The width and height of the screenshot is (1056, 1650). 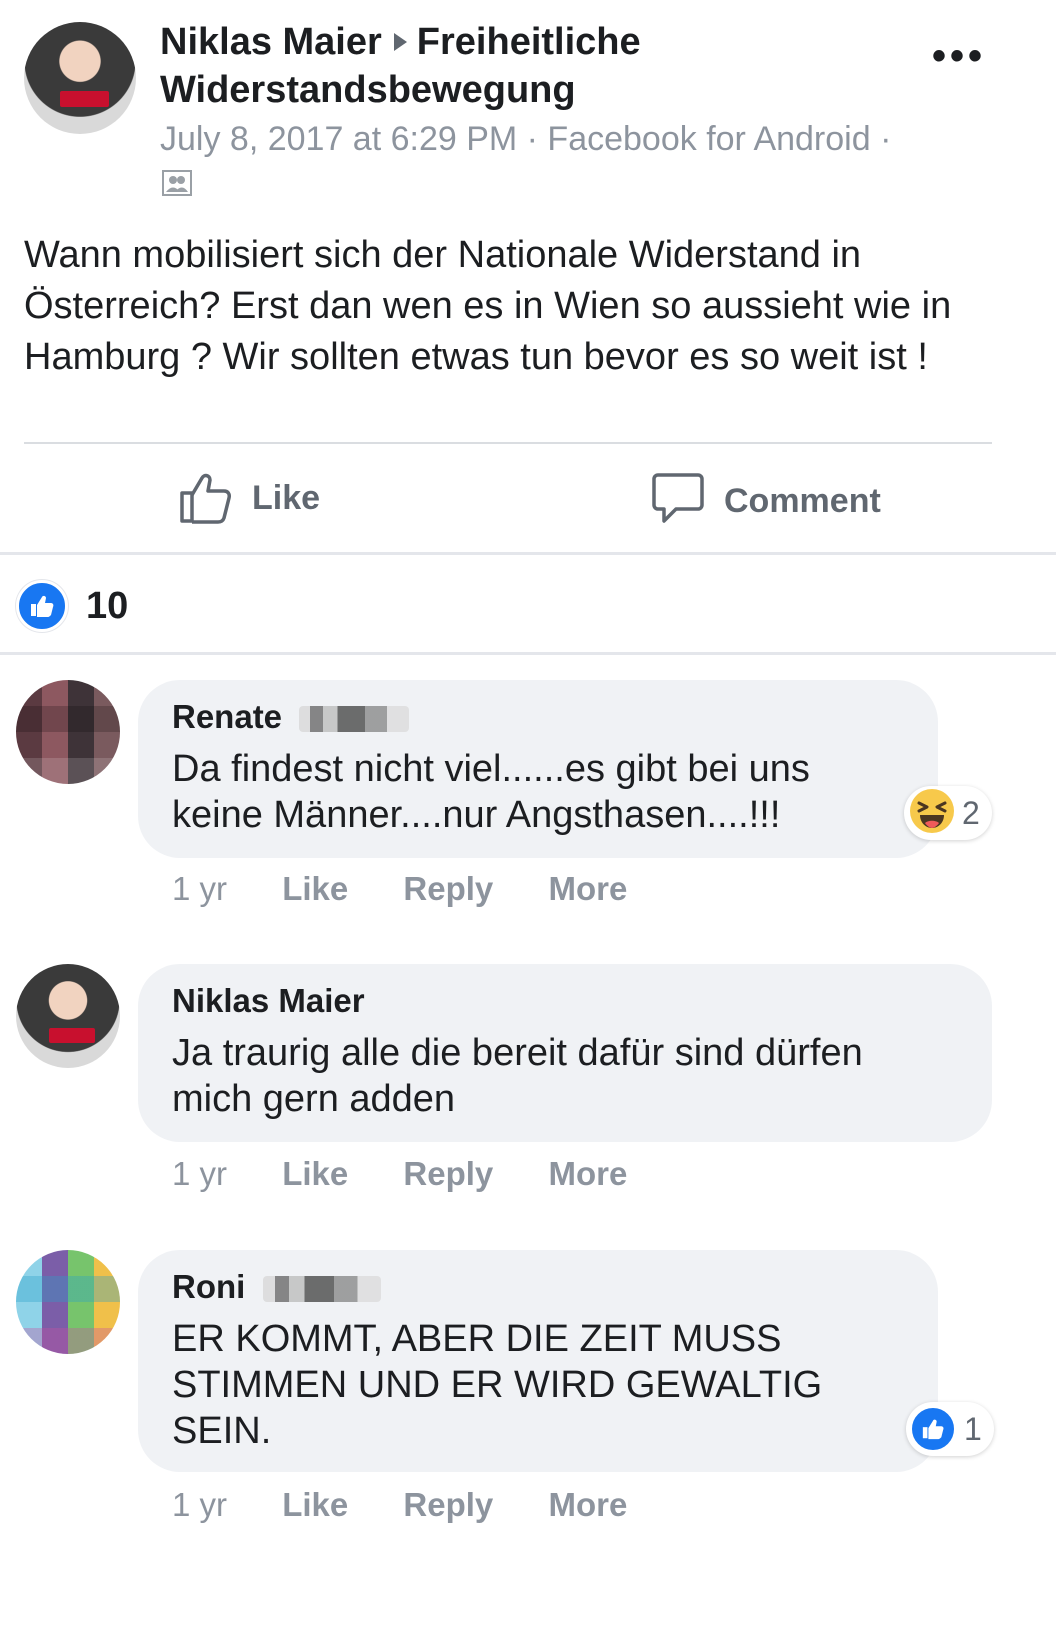 I want to click on group-name-link-line2: Widerstandsbewegung, so click(x=368, y=90).